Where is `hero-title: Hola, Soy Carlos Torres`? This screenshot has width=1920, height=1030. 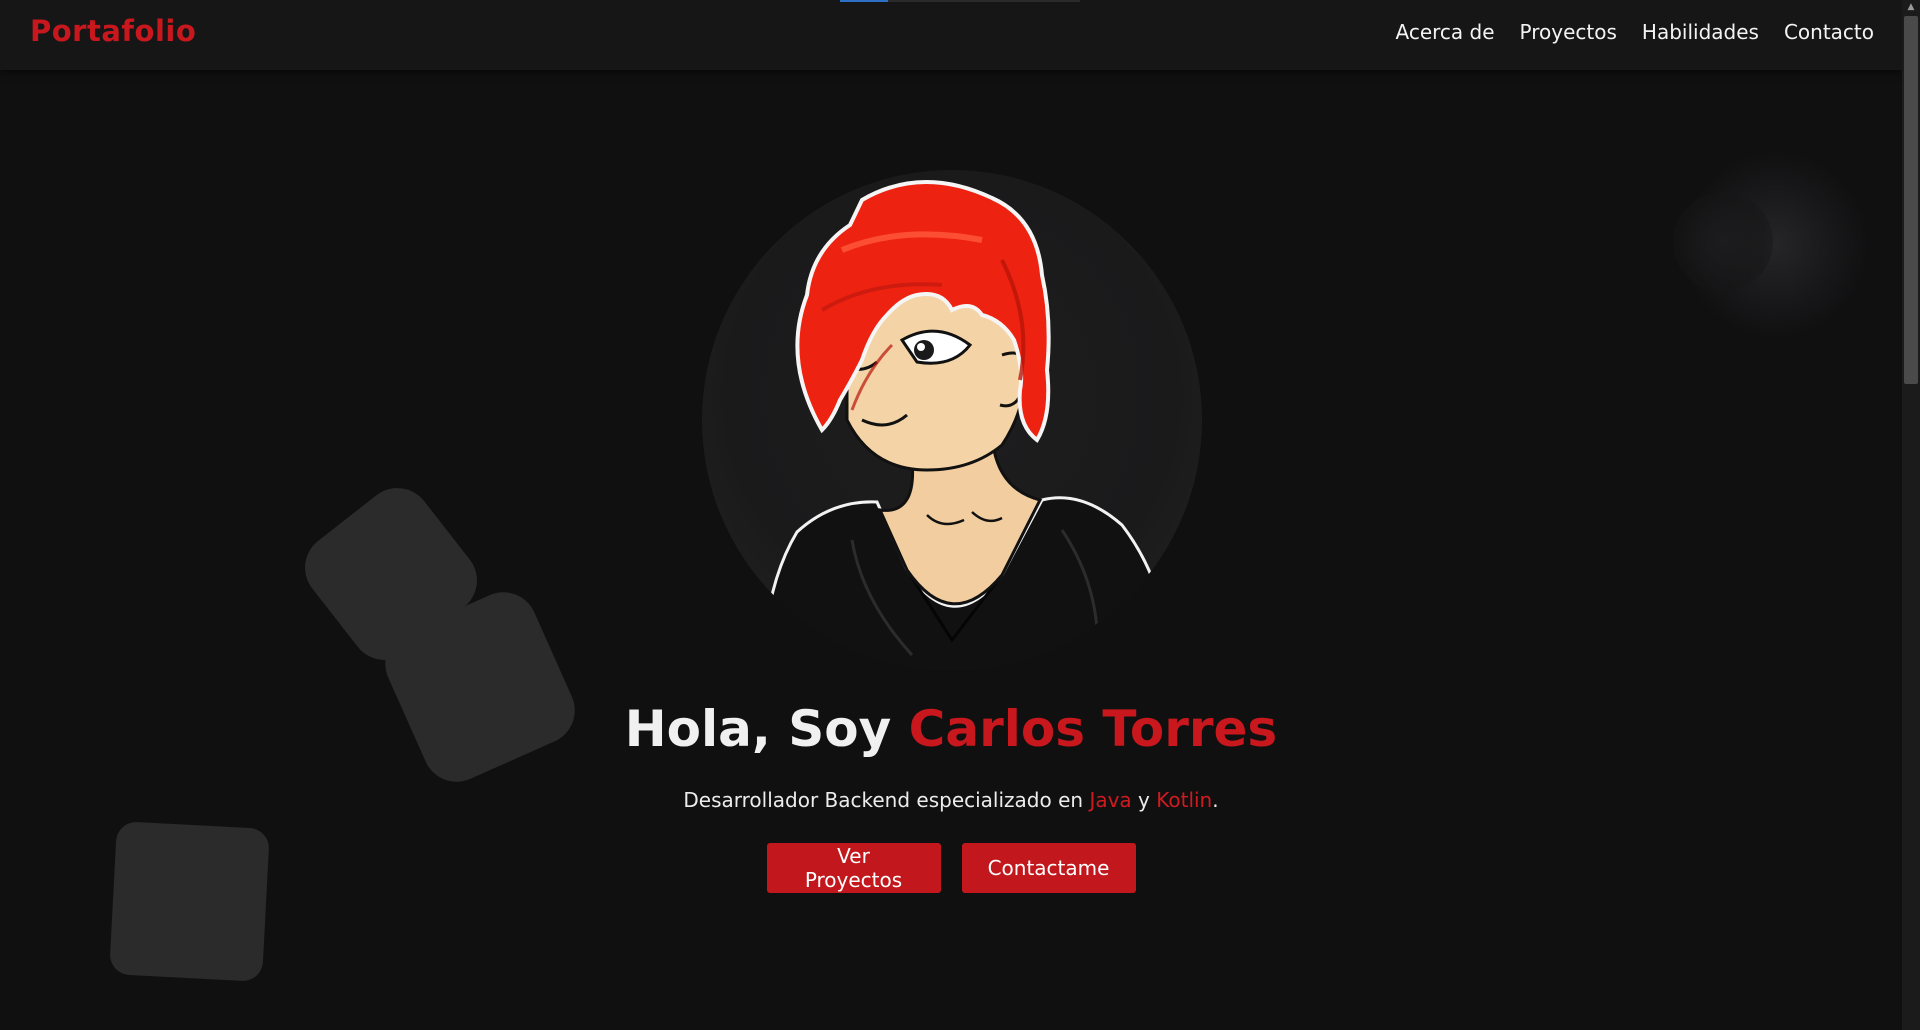 hero-title: Hola, Soy Carlos Torres is located at coordinates (951, 729).